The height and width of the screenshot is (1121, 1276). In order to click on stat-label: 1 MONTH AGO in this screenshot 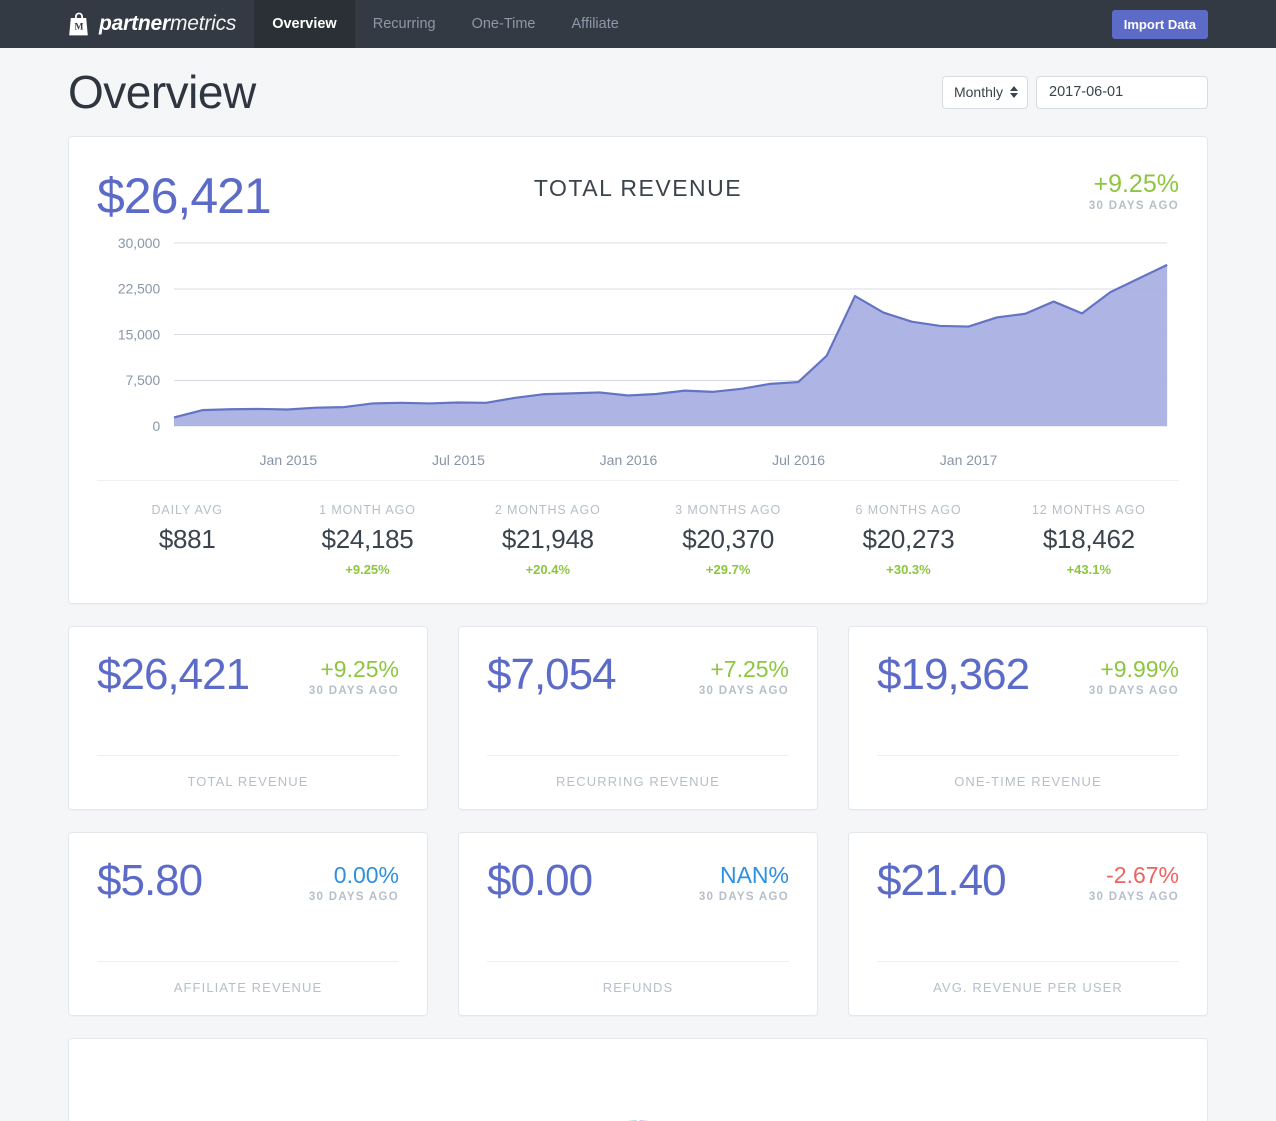, I will do `click(367, 510)`.